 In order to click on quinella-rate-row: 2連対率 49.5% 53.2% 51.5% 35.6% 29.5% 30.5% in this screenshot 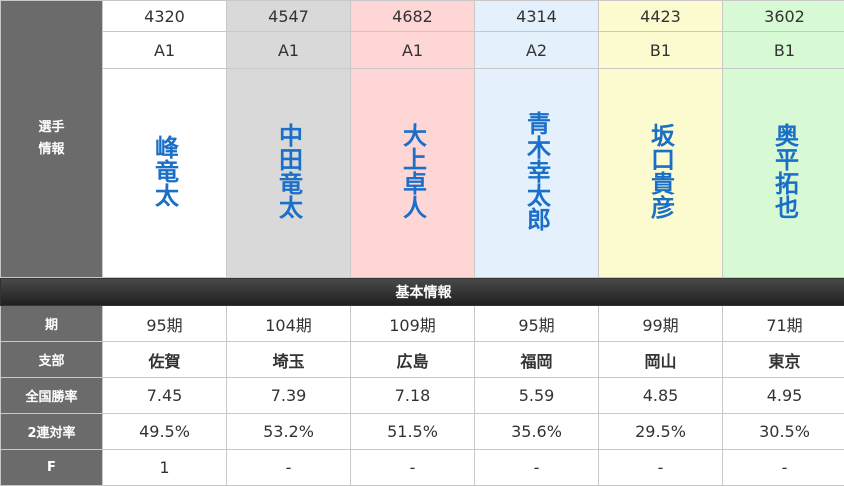, I will do `click(422, 432)`.